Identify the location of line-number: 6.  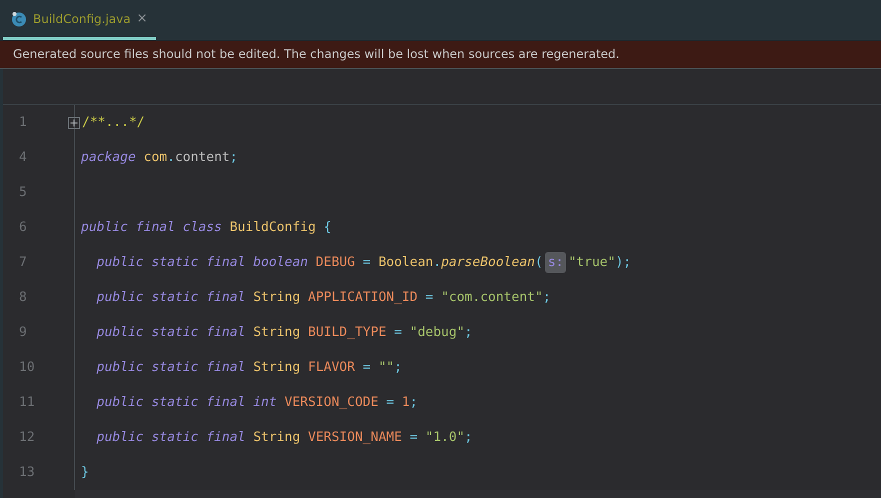
(23, 227).